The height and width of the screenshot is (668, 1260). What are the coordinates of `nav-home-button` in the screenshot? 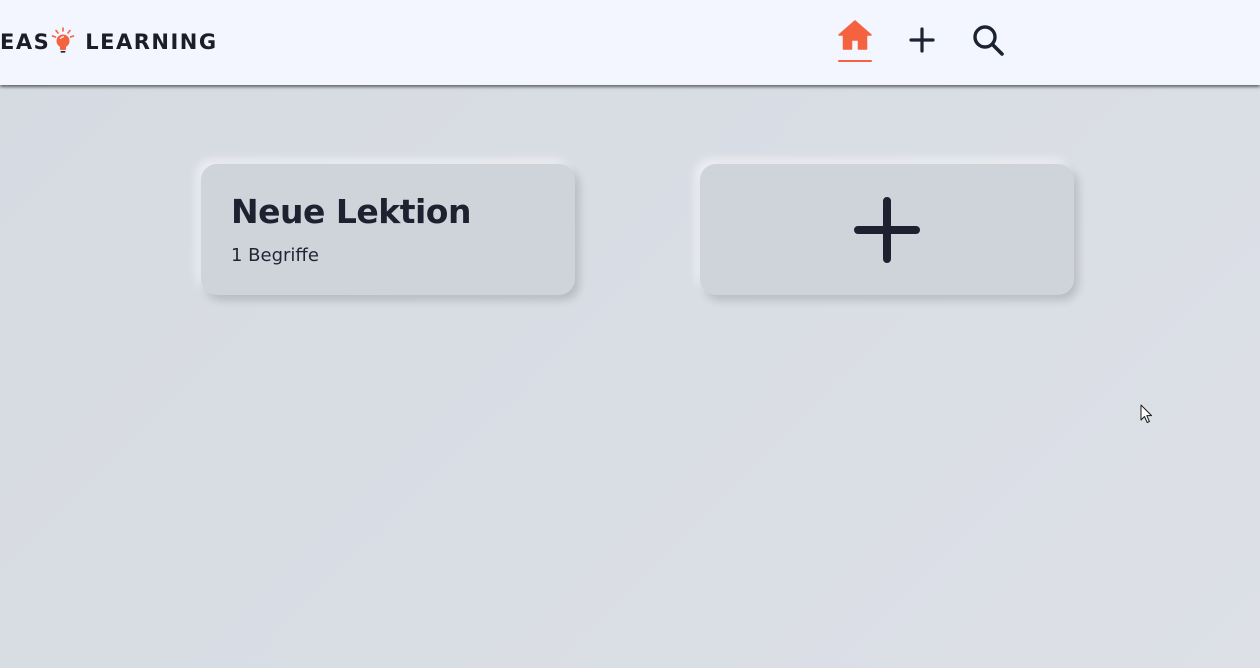 It's located at (855, 35).